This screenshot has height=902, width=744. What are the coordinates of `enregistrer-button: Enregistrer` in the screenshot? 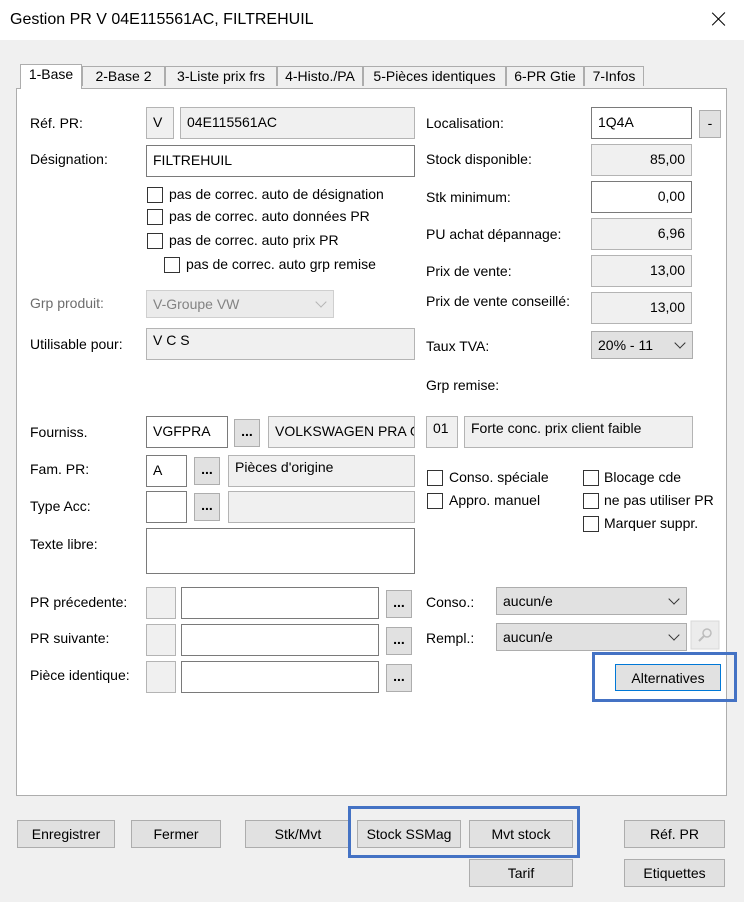 It's located at (66, 834).